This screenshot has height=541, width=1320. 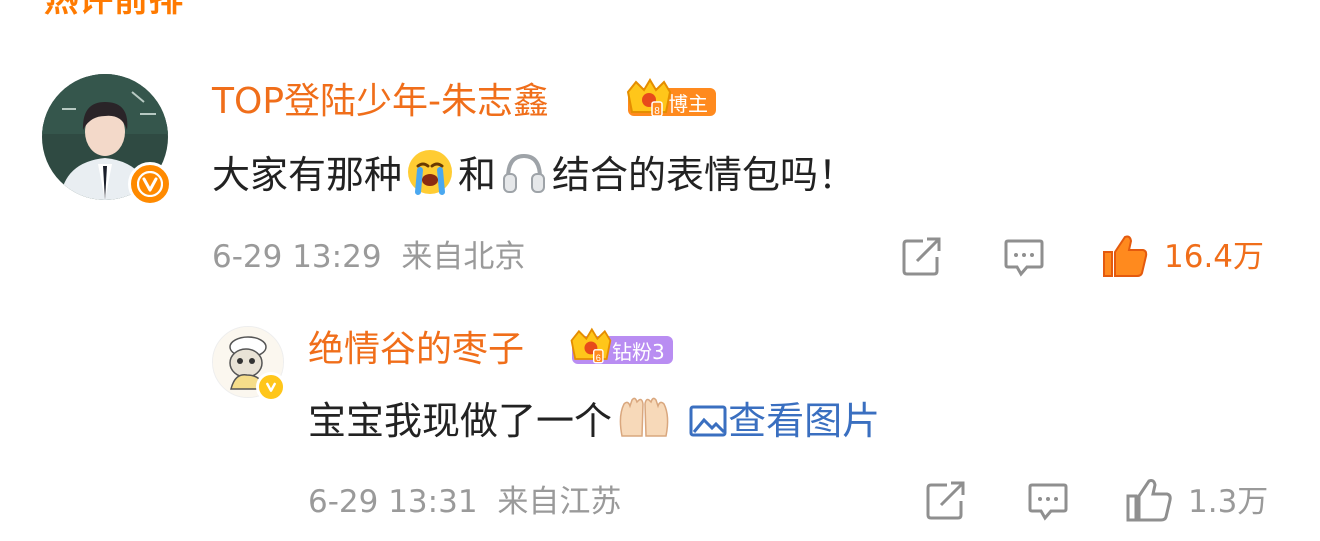 I want to click on comment-text: 大家有那种 和 结合的表情包吗！, so click(x=534, y=177).